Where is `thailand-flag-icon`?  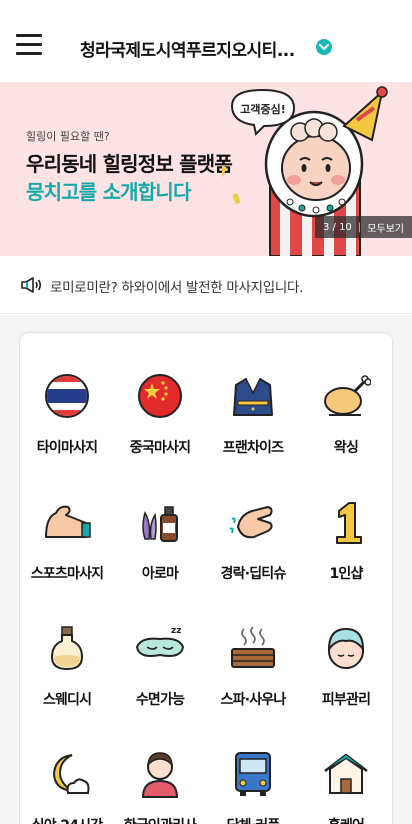 thailand-flag-icon is located at coordinates (67, 396).